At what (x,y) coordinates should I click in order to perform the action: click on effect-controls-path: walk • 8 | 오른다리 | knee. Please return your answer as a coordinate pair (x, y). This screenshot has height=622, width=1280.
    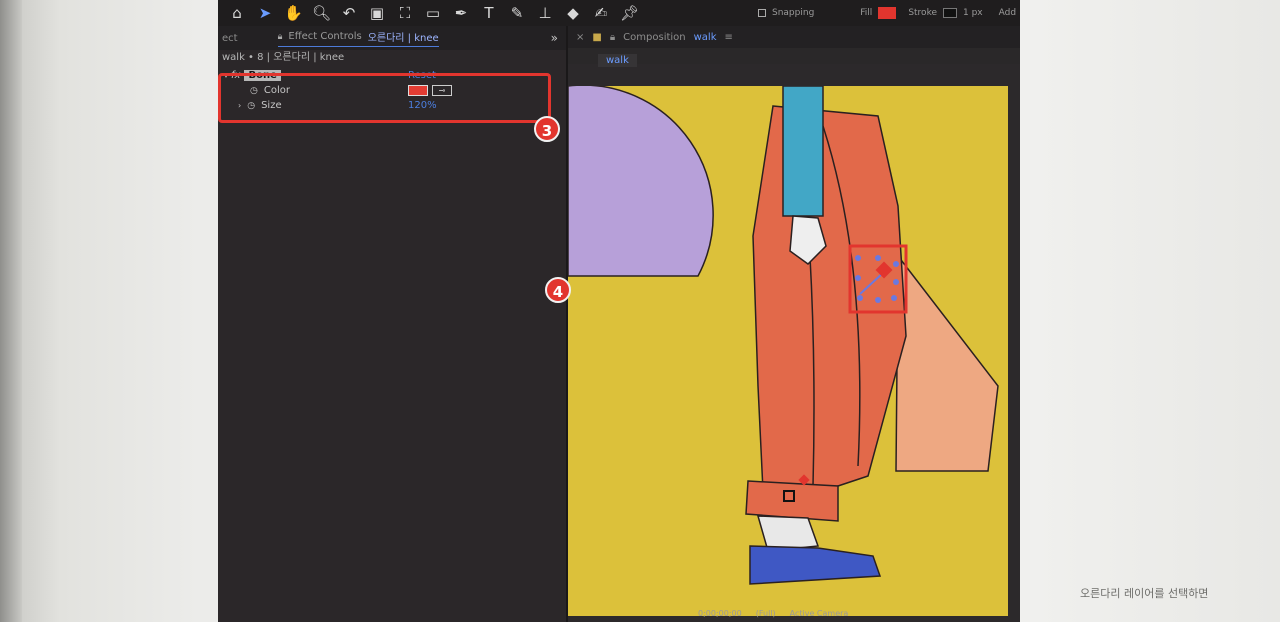
    Looking at the image, I should click on (283, 57).